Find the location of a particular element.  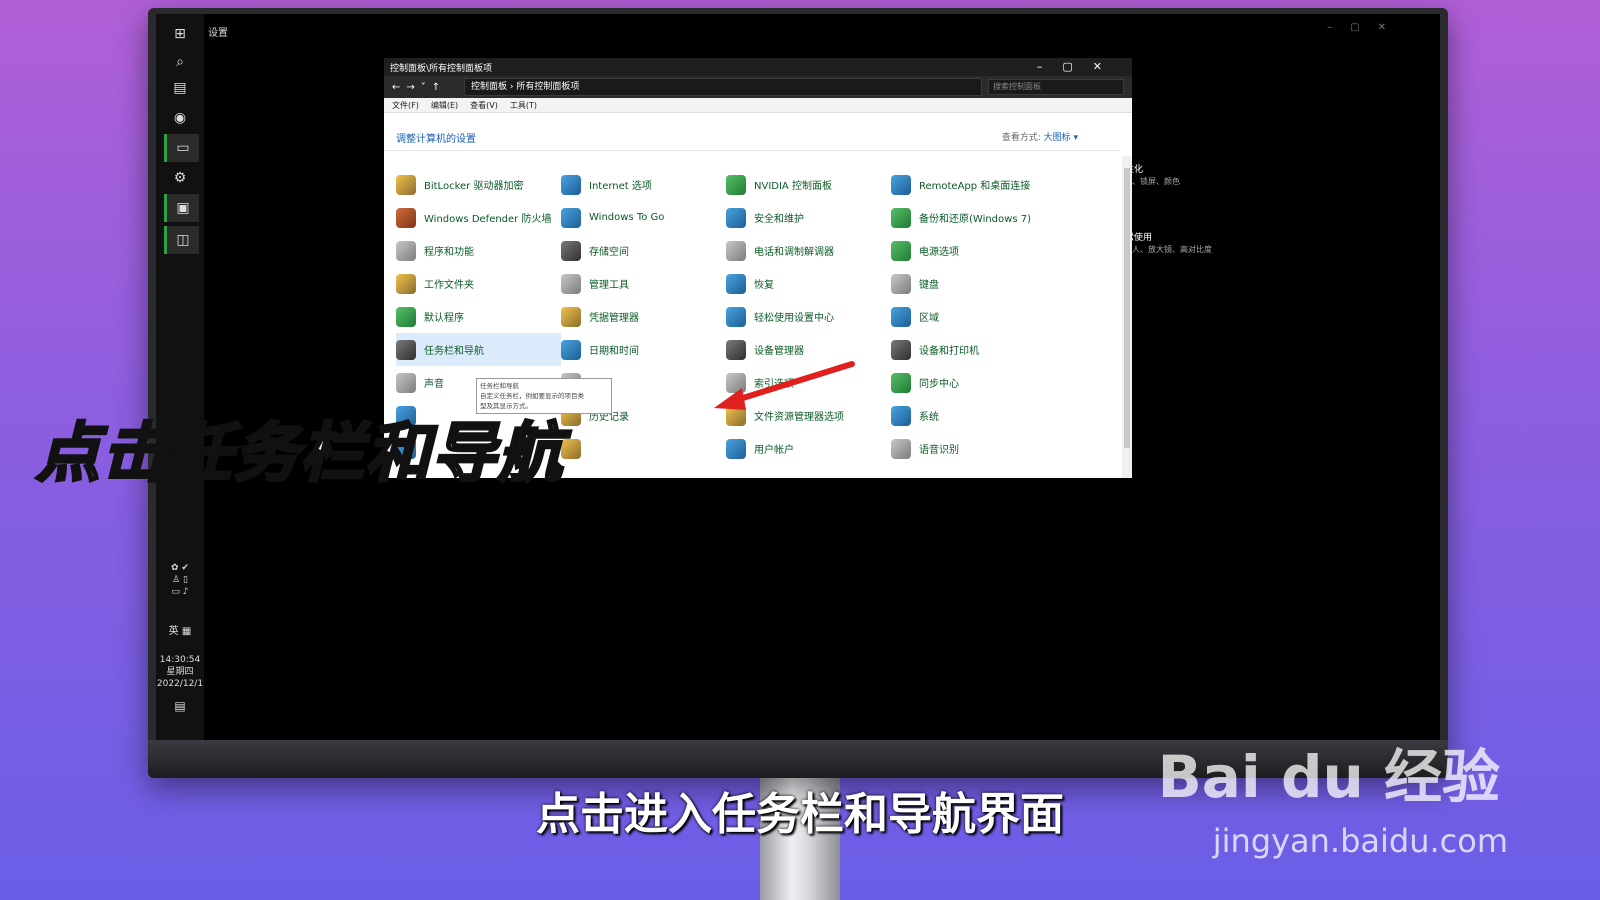

control-panel-item: 任务栏和导航 is located at coordinates (478, 349).